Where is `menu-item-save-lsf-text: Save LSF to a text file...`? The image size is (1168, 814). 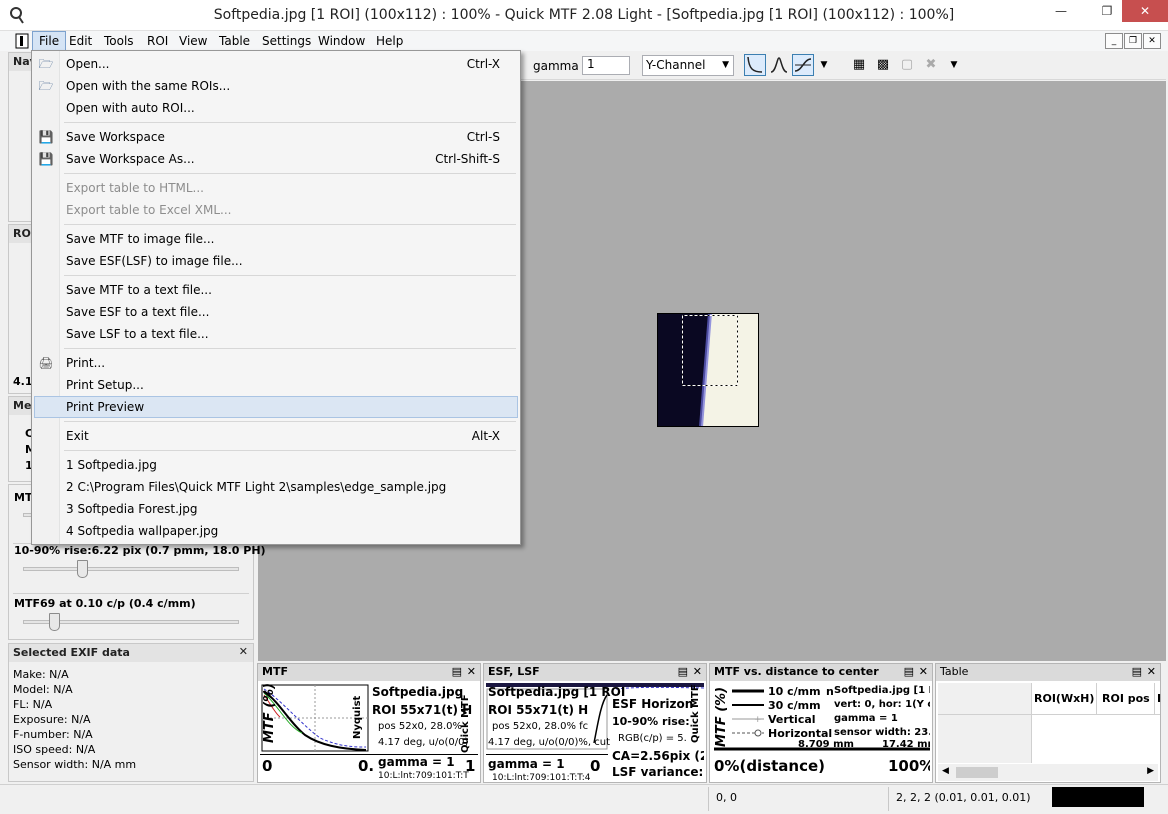 menu-item-save-lsf-text: Save LSF to a text file... is located at coordinates (276, 334).